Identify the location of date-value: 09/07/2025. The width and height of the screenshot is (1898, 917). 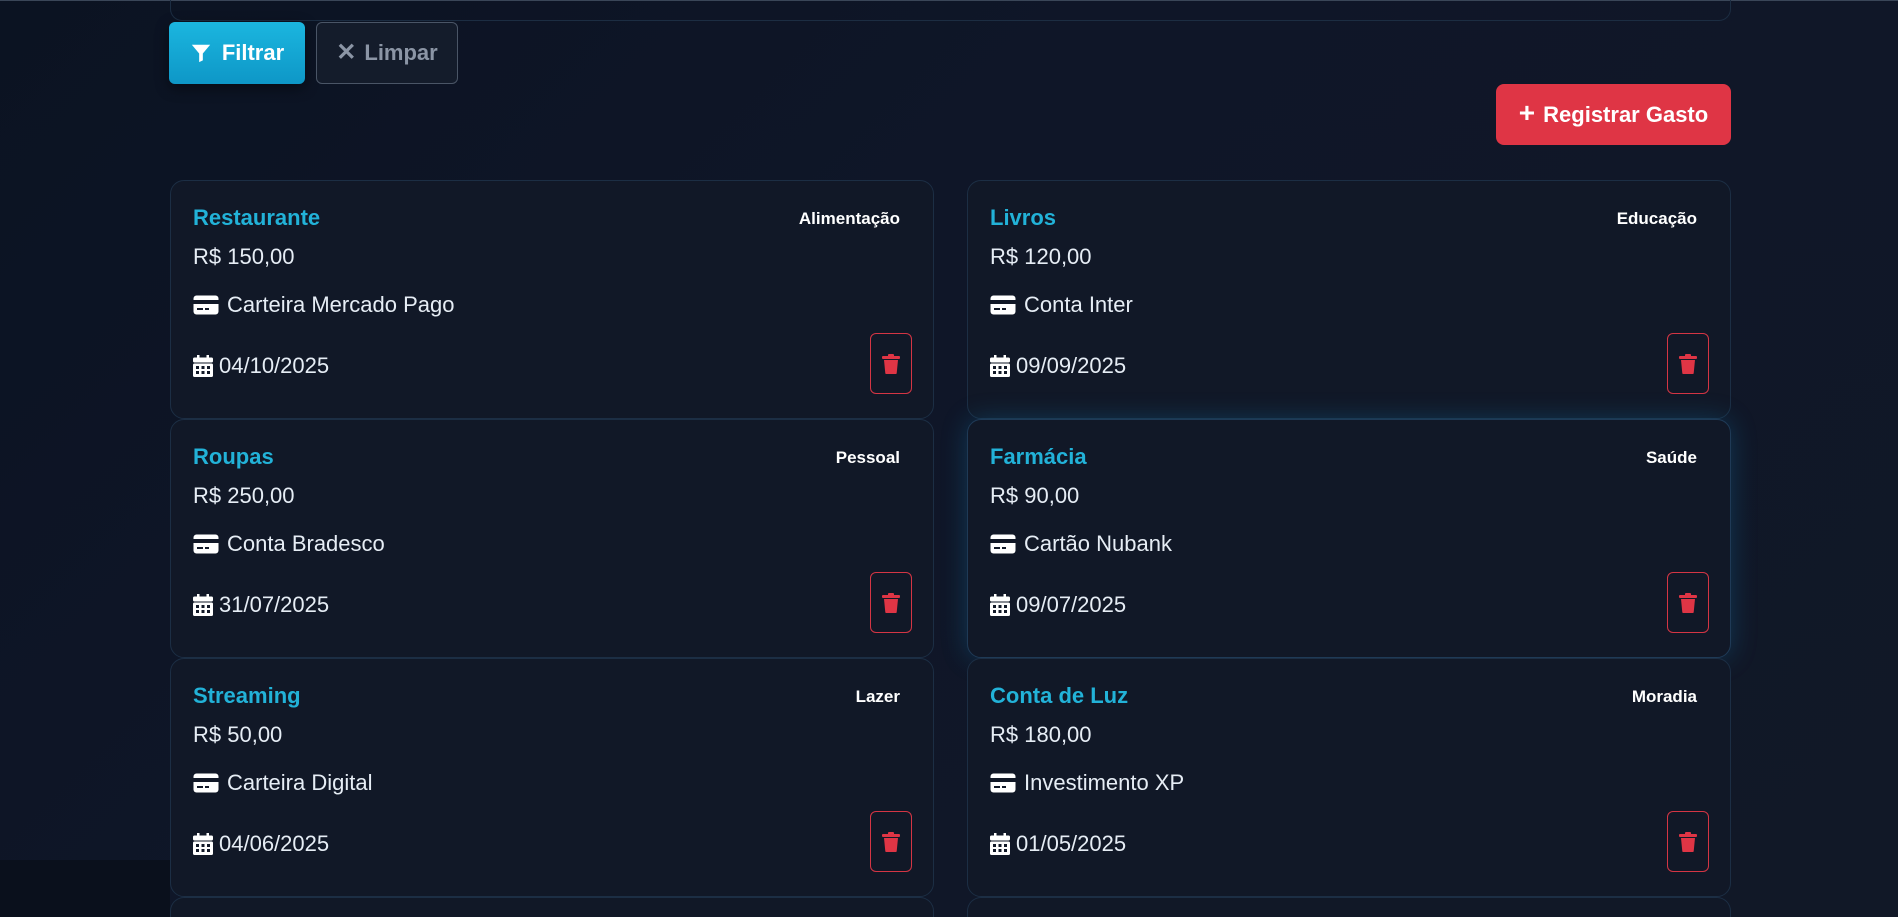
(1071, 604).